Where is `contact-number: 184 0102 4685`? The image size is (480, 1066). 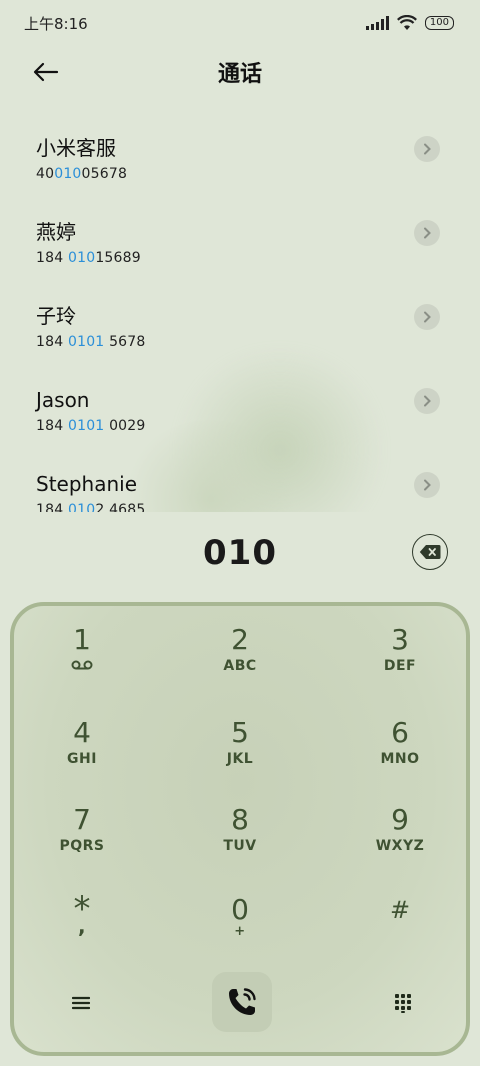
contact-number: 184 0102 4685 is located at coordinates (91, 507).